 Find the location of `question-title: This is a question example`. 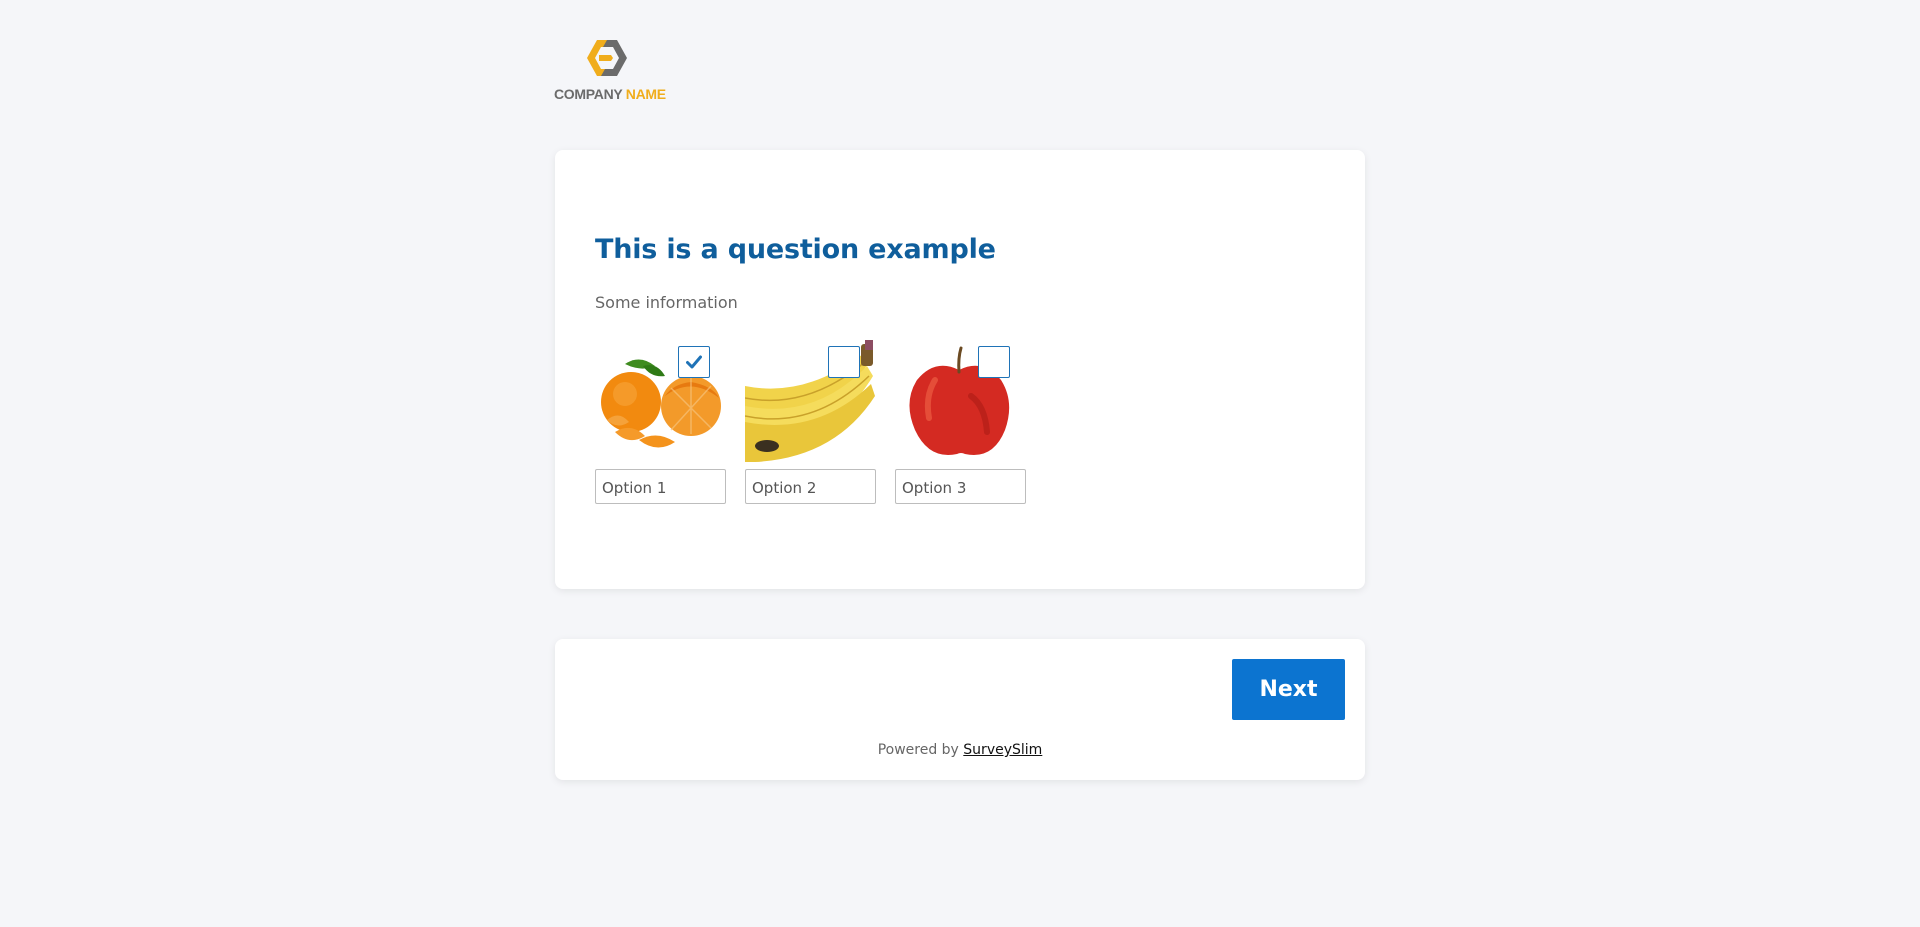

question-title: This is a question example is located at coordinates (795, 249).